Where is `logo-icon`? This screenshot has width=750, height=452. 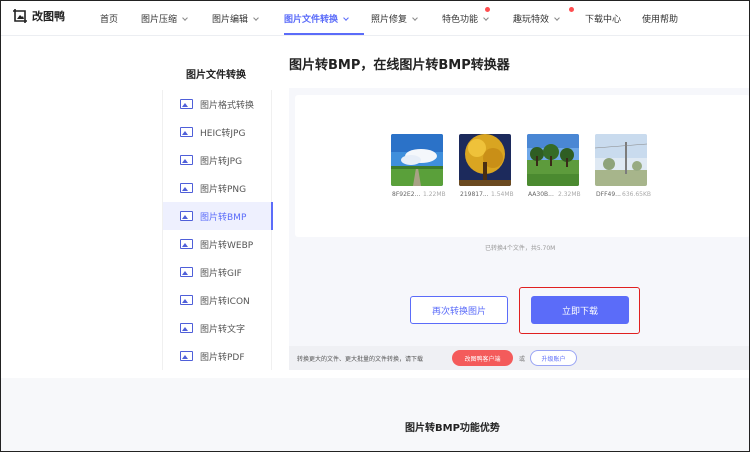
logo-icon is located at coordinates (20, 16).